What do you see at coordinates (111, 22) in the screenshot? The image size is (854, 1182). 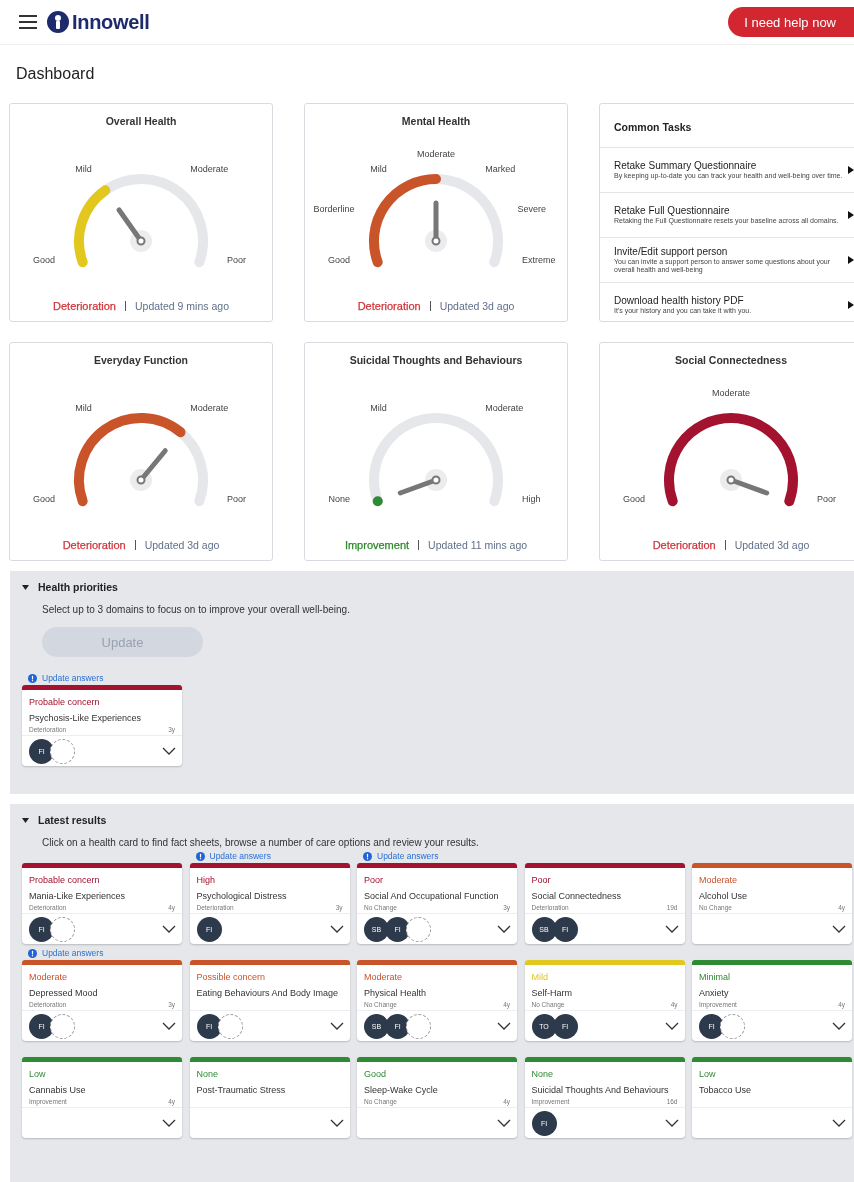 I see `logo-text: Innowell` at bounding box center [111, 22].